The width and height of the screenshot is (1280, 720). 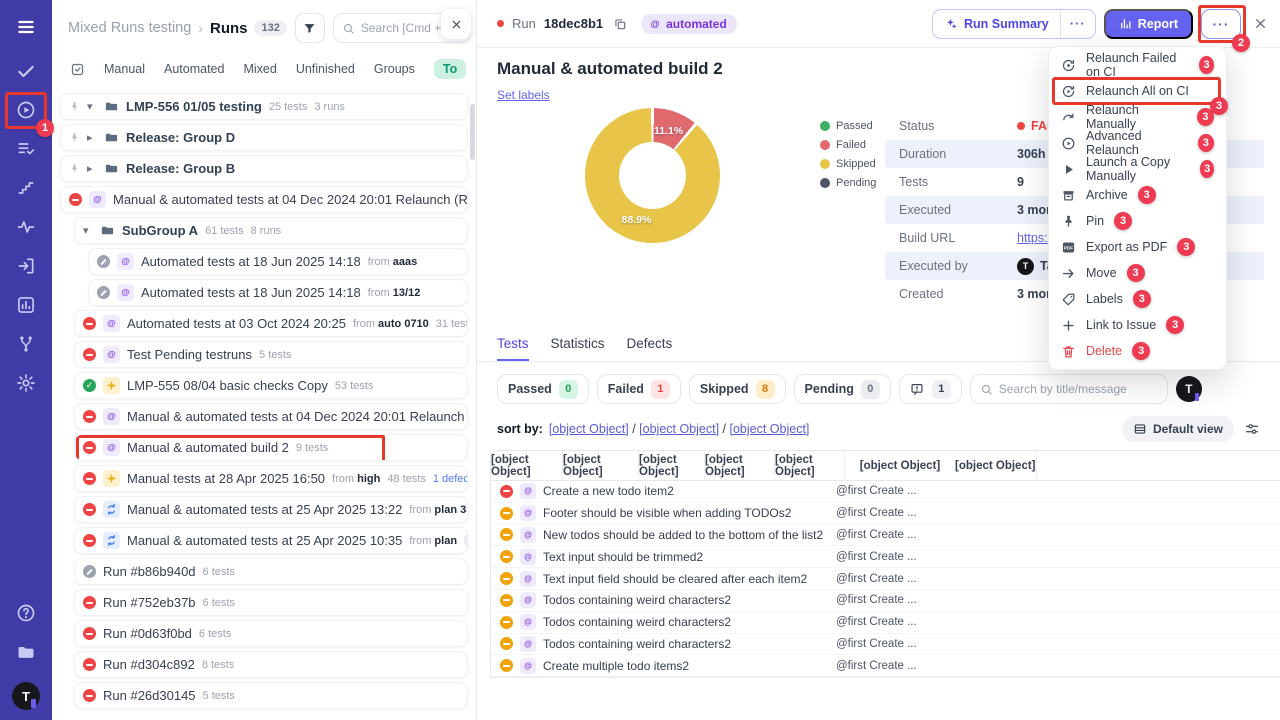 I want to click on view-settings-icon, so click(x=1252, y=429).